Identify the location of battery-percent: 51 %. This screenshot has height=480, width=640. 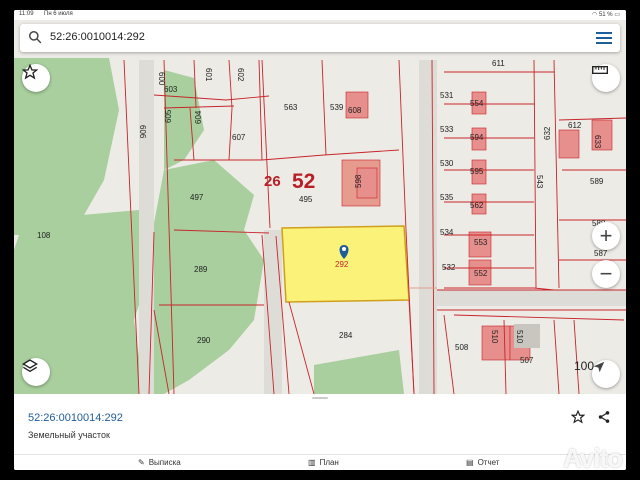
(605, 15).